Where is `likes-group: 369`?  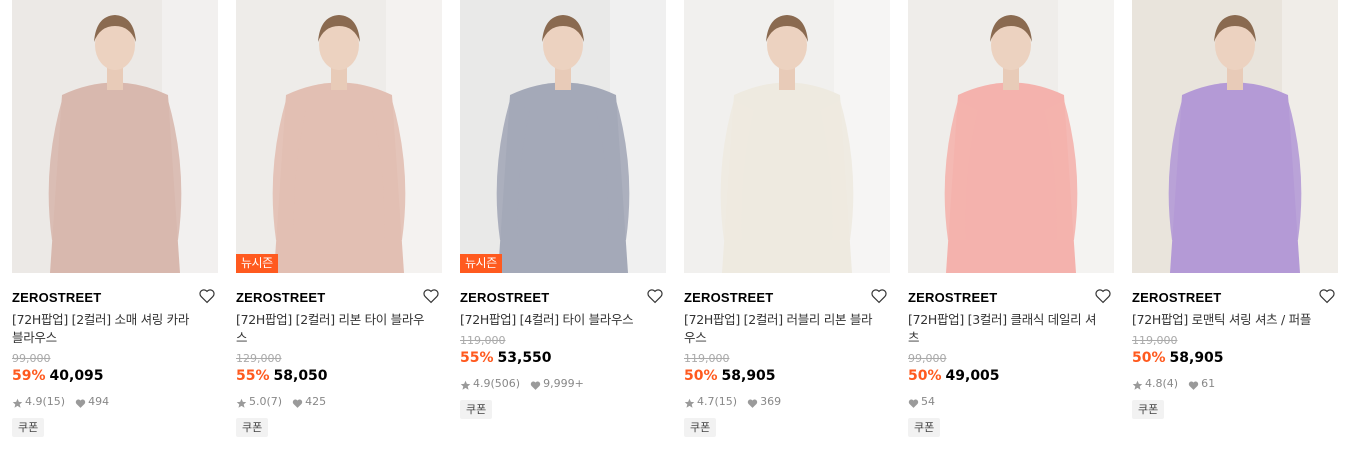 likes-group: 369 is located at coordinates (764, 402).